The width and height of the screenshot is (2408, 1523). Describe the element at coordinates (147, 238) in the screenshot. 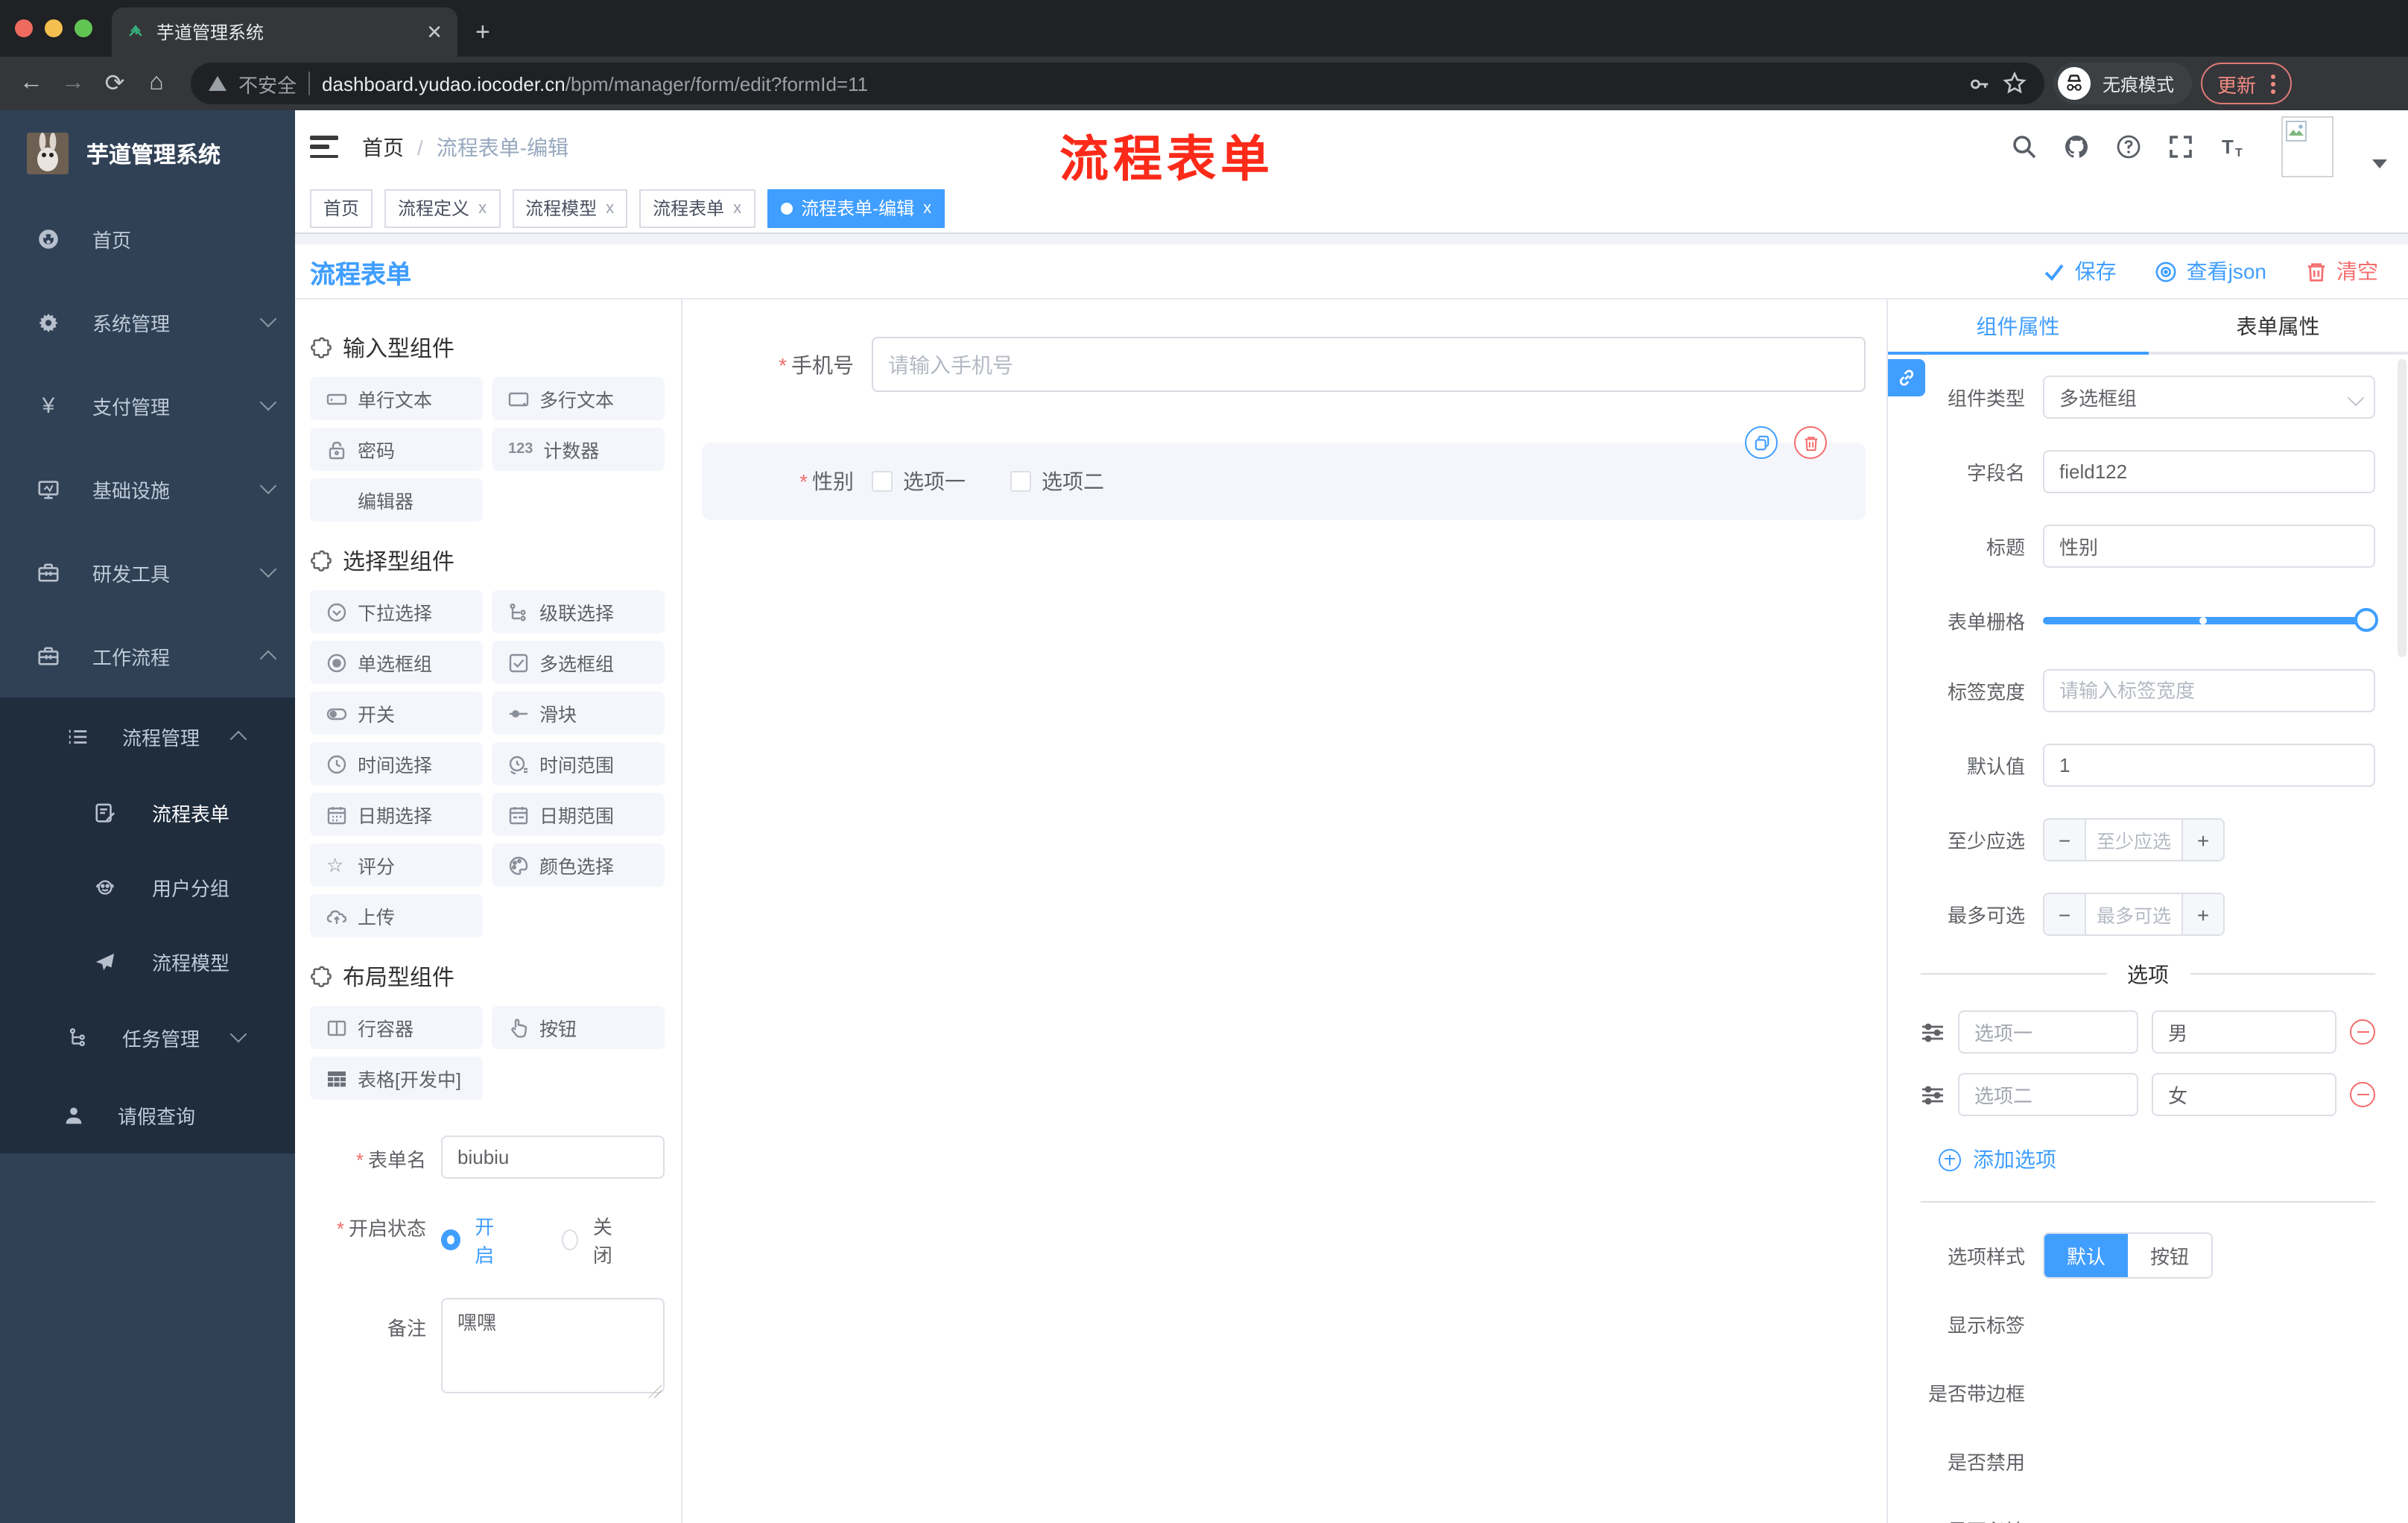

I see `sidebar-item-home: 首页` at that location.